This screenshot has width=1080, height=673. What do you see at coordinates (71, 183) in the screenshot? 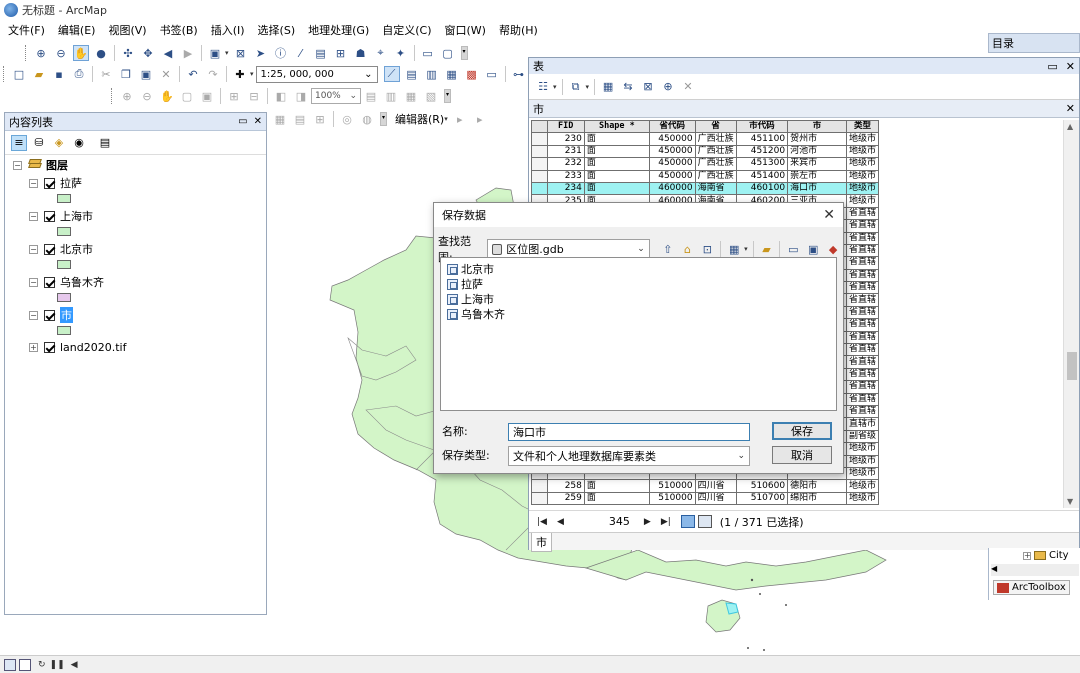
I see `layer-label: 拉萨` at bounding box center [71, 183].